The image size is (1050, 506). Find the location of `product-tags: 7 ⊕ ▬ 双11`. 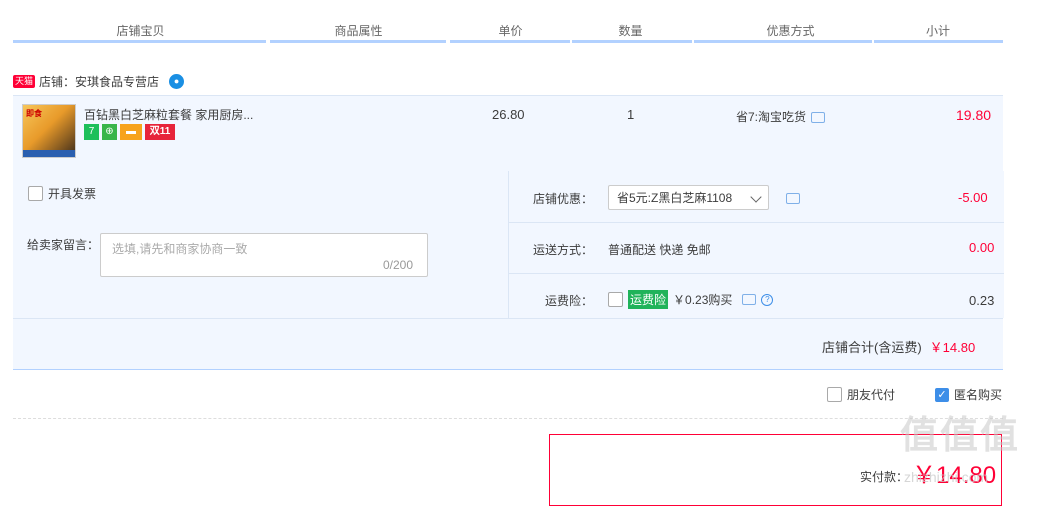

product-tags: 7 ⊕ ▬ 双11 is located at coordinates (129, 132).